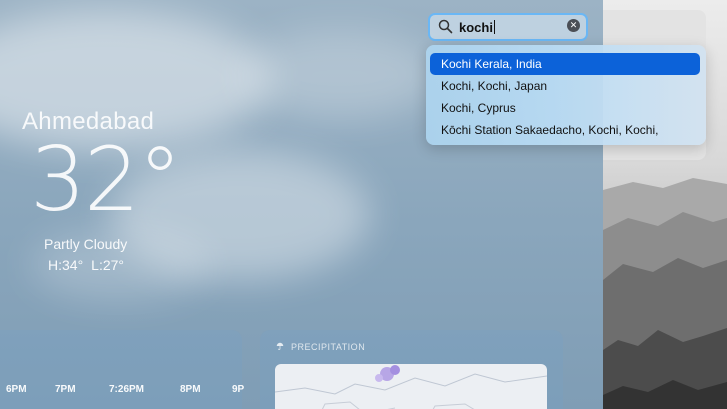 The width and height of the screenshot is (727, 409). I want to click on hour-label: 7PM, so click(65, 389).